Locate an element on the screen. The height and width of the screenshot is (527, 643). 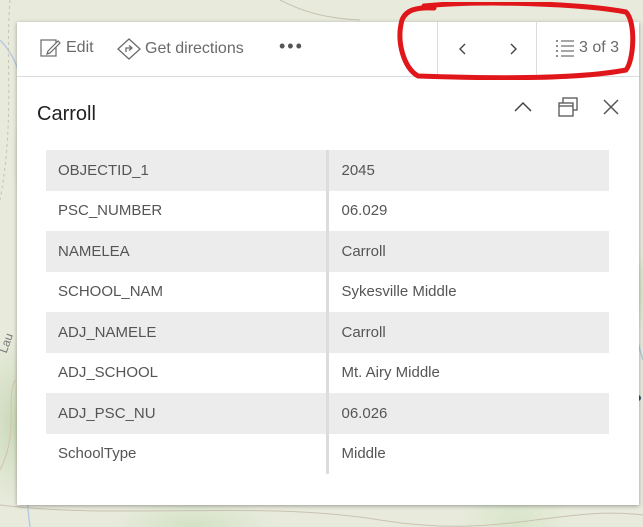
table-row: NAMELEA Carroll is located at coordinates (327, 251).